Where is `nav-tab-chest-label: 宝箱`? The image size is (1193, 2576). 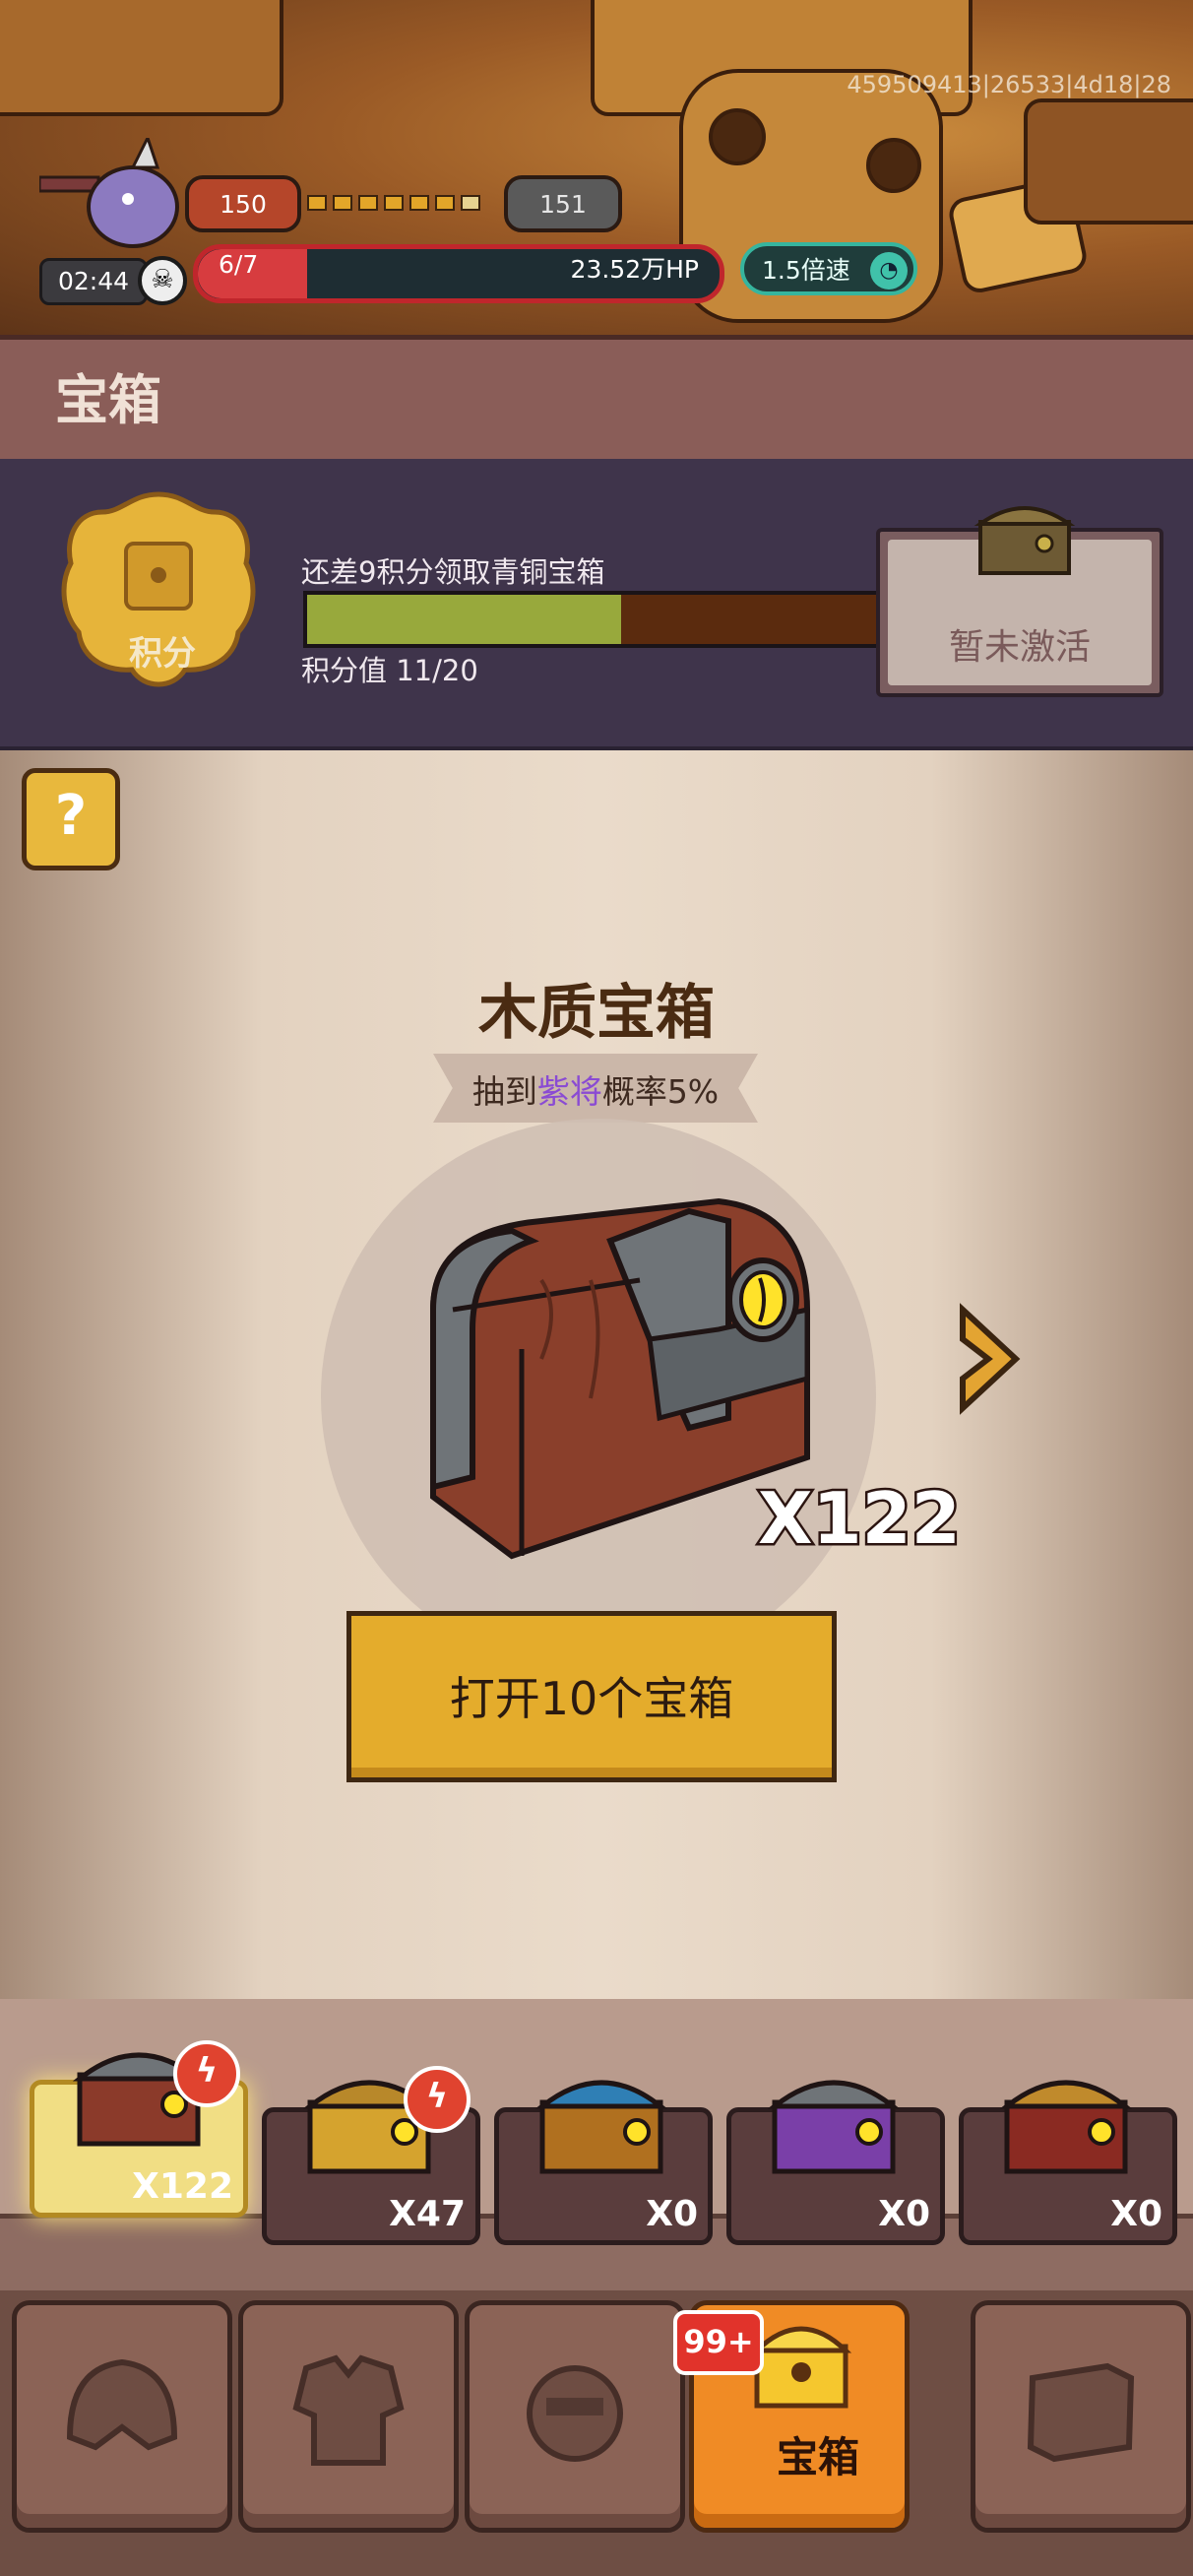
nav-tab-chest-label: 宝箱 is located at coordinates (817, 2457).